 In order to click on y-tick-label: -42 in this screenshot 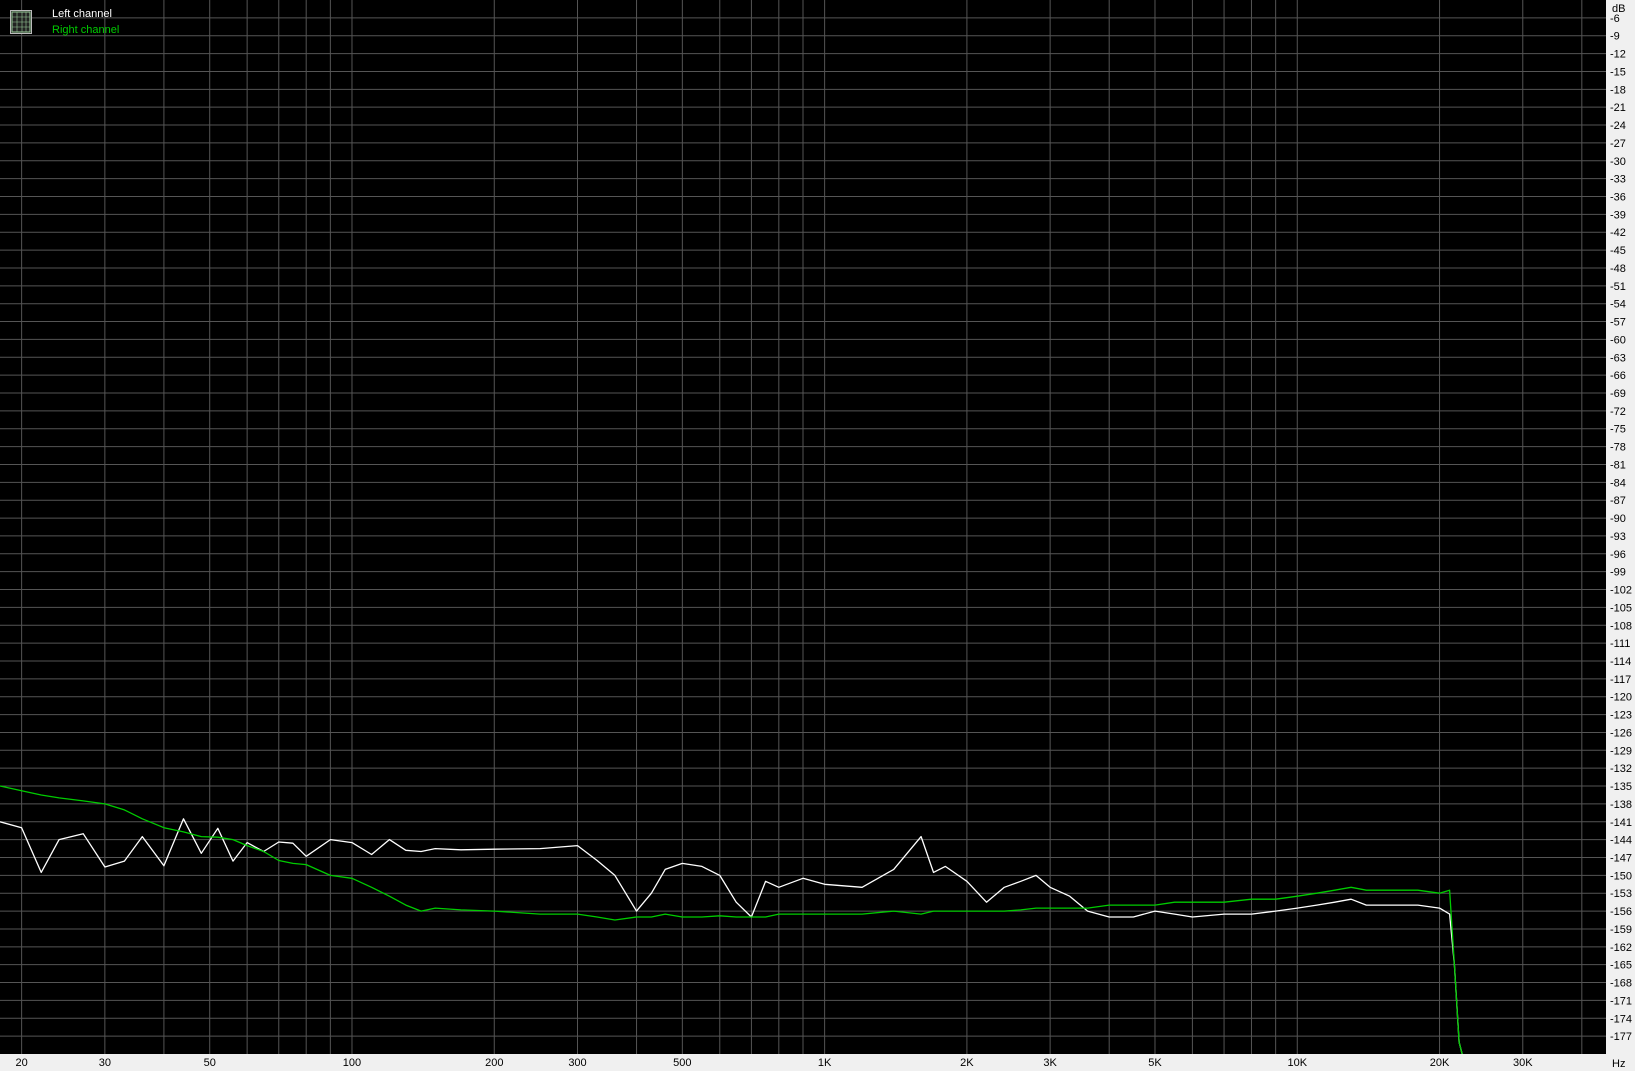, I will do `click(1618, 233)`.